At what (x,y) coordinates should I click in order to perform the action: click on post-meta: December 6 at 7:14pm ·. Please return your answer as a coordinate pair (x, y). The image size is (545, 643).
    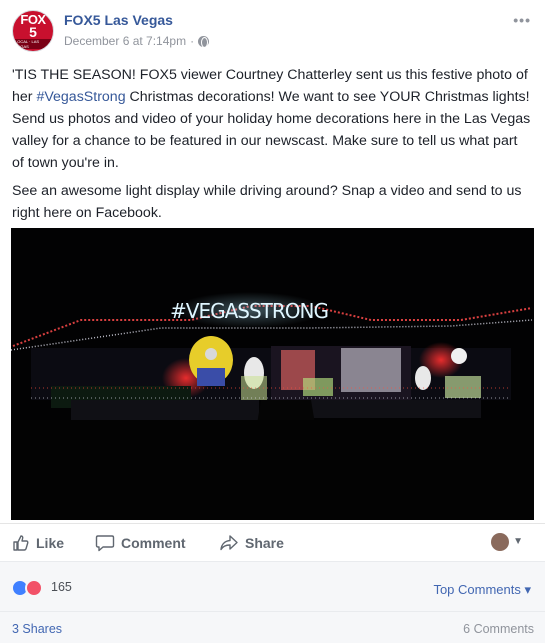
    Looking at the image, I should click on (137, 41).